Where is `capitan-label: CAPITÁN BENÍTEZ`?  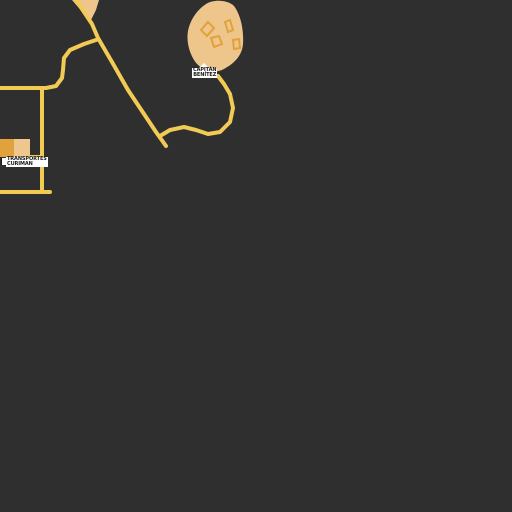
capitan-label: CAPITÁN BENÍTEZ is located at coordinates (205, 73).